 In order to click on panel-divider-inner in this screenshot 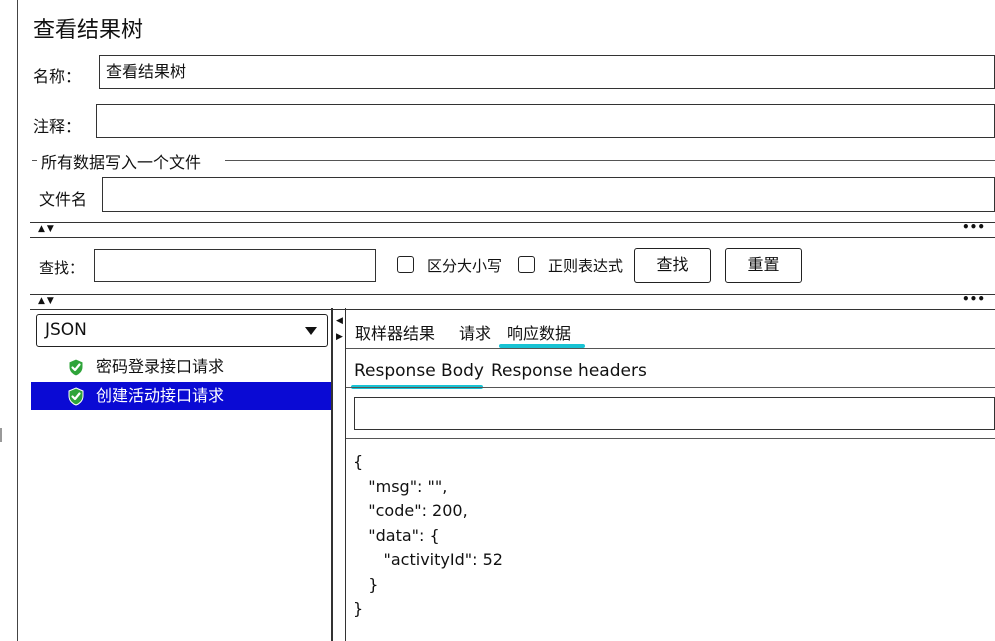, I will do `click(345, 474)`.